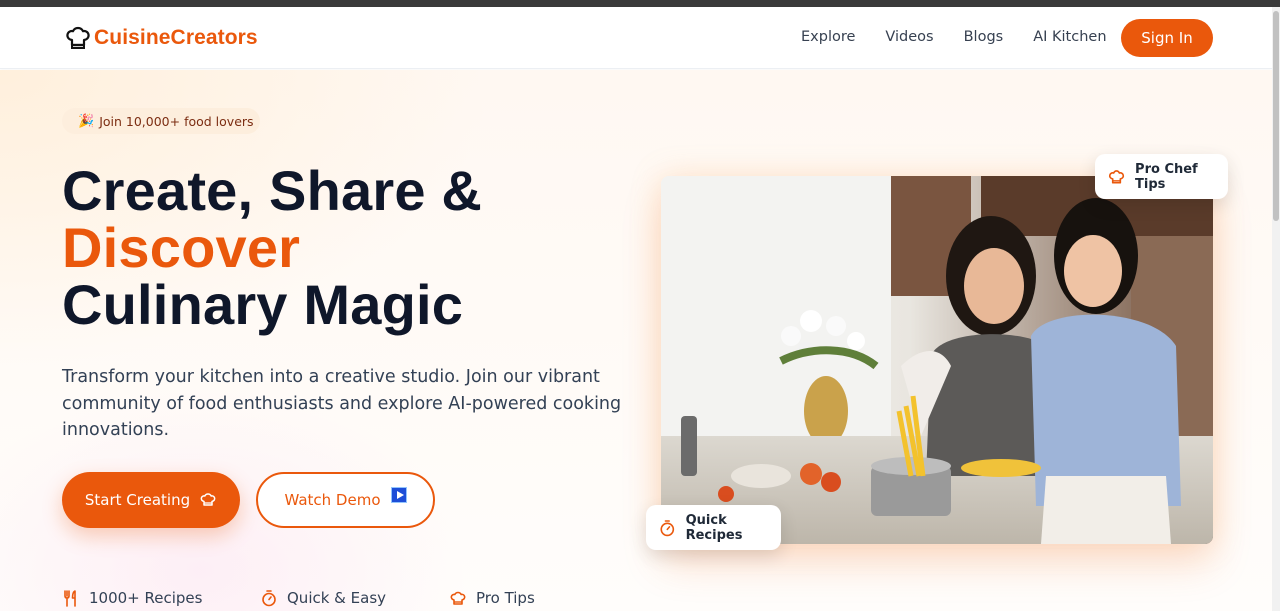 The width and height of the screenshot is (1280, 611). I want to click on watch-demo-button: Watch Demo, so click(345, 500).